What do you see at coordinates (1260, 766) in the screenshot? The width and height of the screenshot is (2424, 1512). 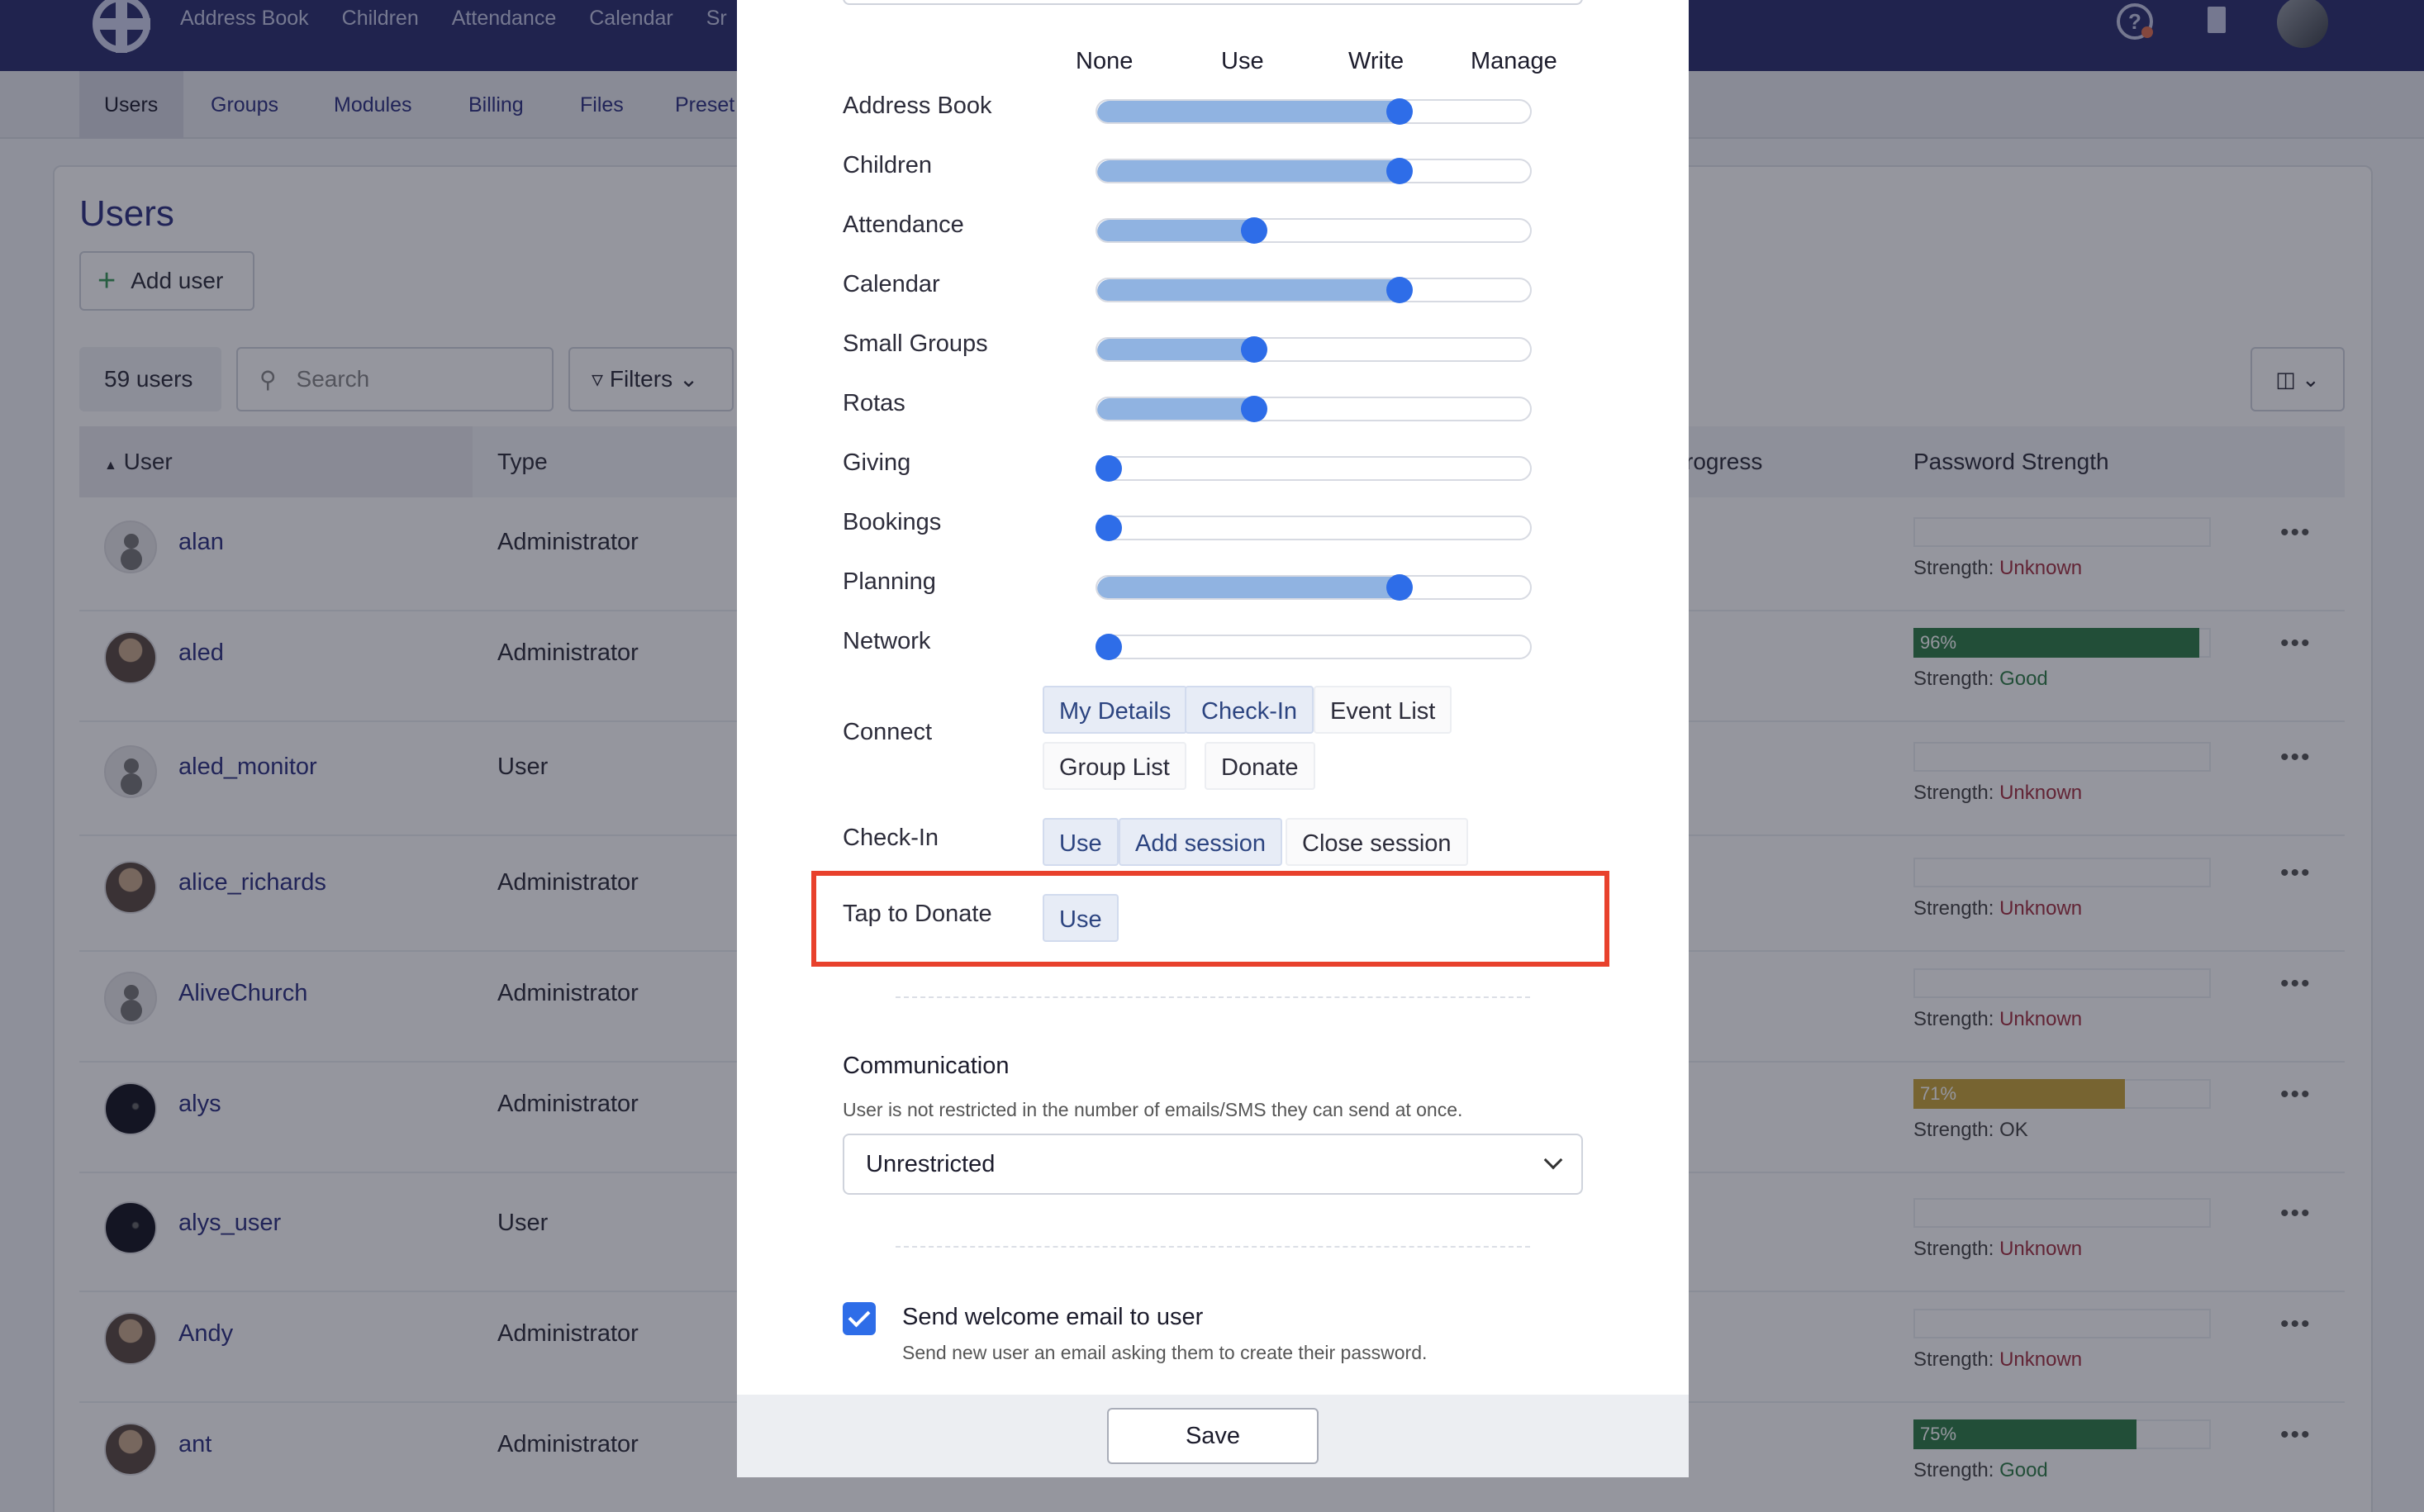 I see `connect-option-chip: Donate` at bounding box center [1260, 766].